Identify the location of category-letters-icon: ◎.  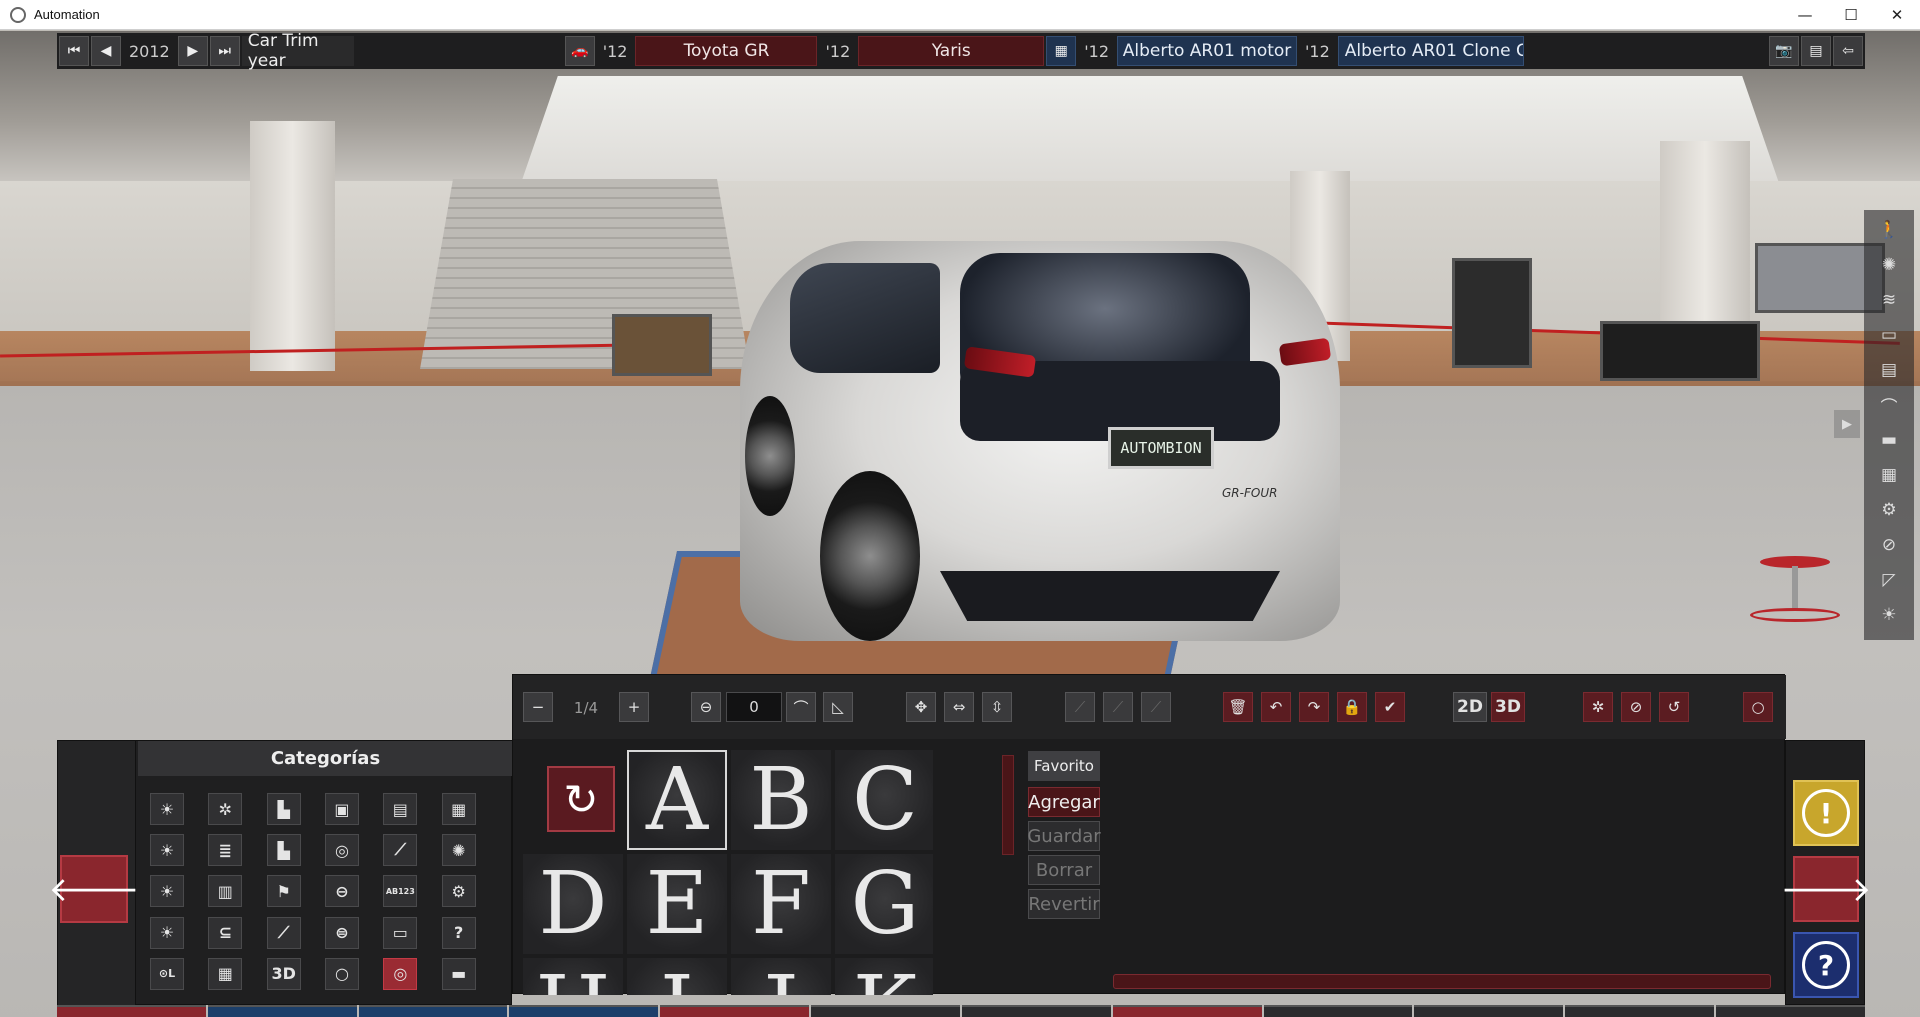
(400, 973).